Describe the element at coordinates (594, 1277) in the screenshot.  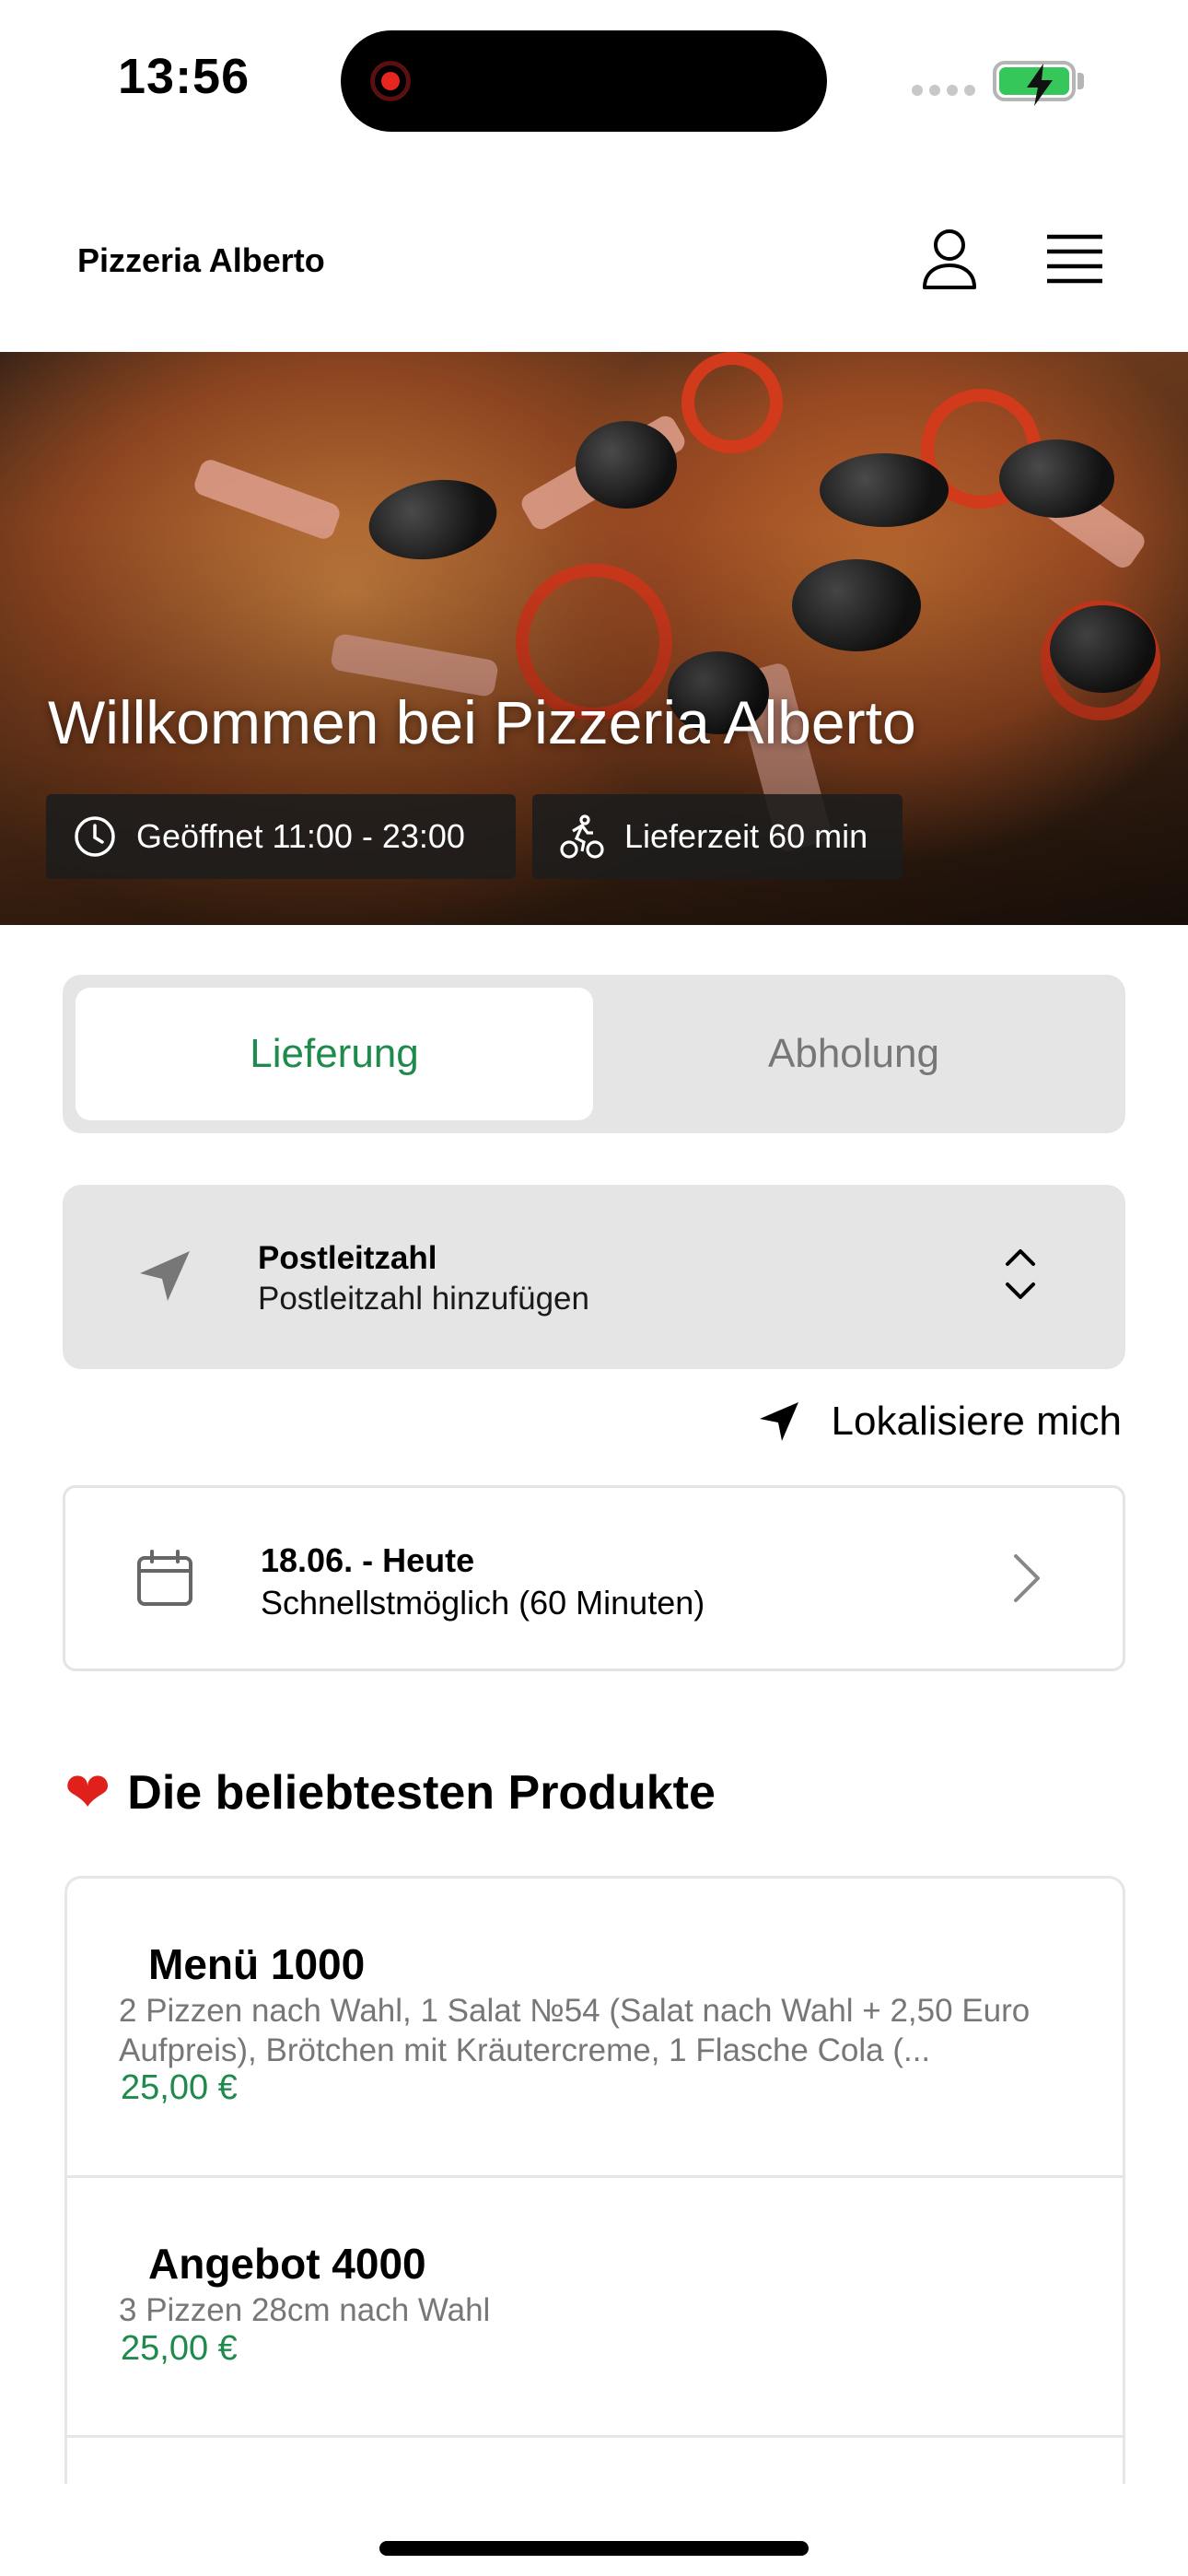
I see `postcode-selector: Postleitzahl Postleitzahl hinzufügen` at that location.